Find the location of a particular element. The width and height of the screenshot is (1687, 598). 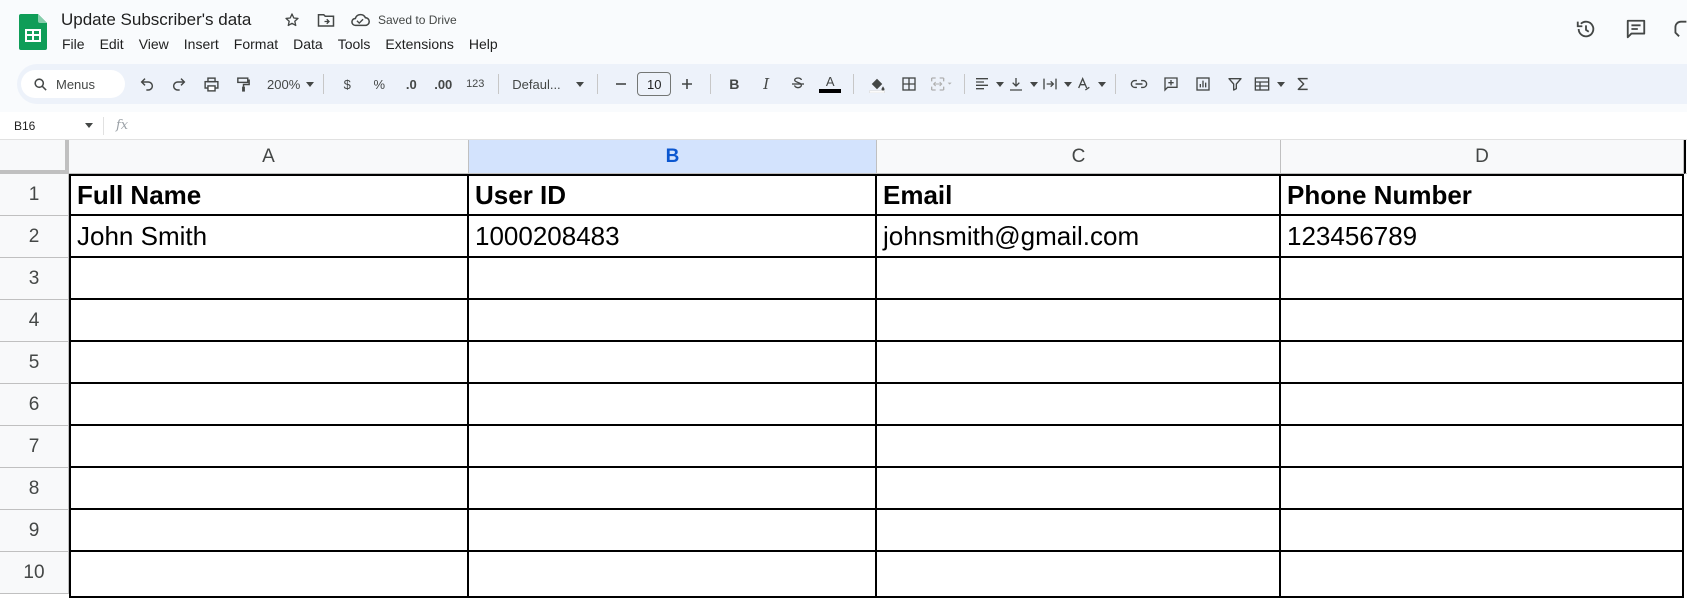

merge-cells-button is located at coordinates (941, 84).